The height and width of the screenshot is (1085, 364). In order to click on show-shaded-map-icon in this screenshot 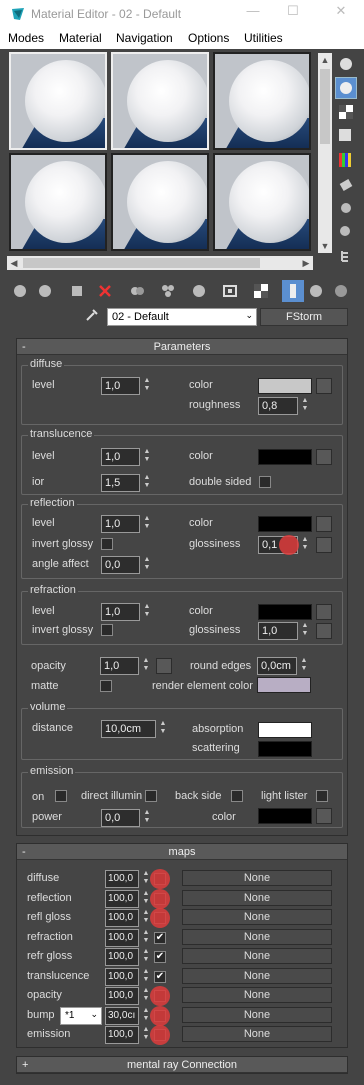, I will do `click(261, 291)`.